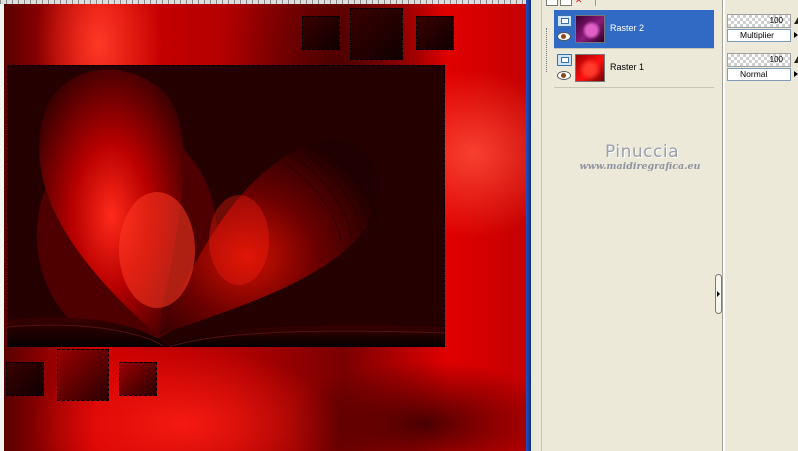 This screenshot has height=451, width=798. What do you see at coordinates (547, 50) in the screenshot?
I see `layer-group-tree-line` at bounding box center [547, 50].